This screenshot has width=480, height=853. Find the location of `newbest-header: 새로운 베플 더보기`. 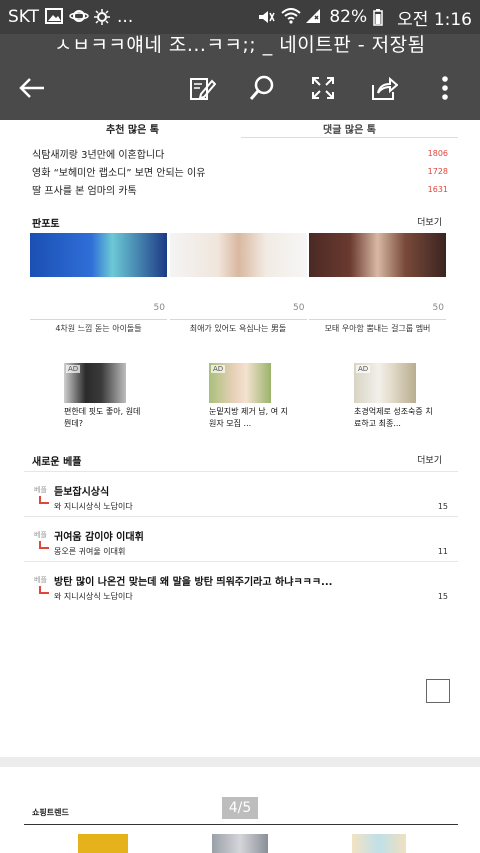

newbest-header: 새로운 베플 더보기 is located at coordinates (237, 460).